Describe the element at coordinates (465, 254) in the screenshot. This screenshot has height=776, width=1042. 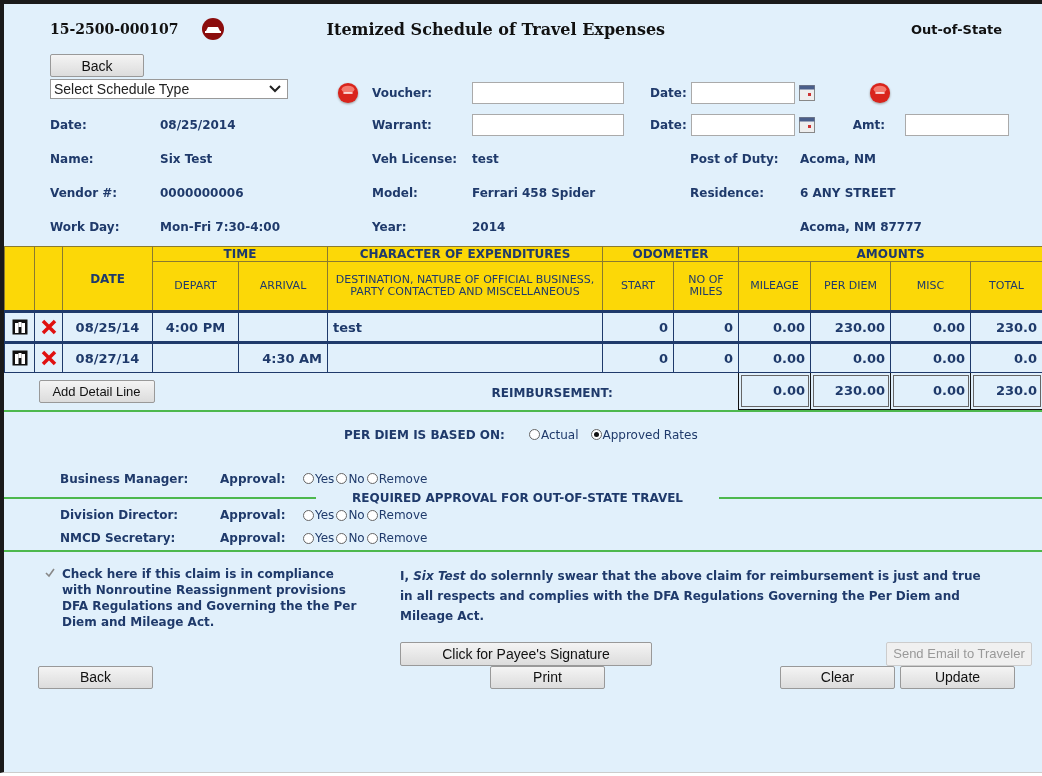
I see `column-group-header: CHARACTER OF EXPENDITURES` at that location.